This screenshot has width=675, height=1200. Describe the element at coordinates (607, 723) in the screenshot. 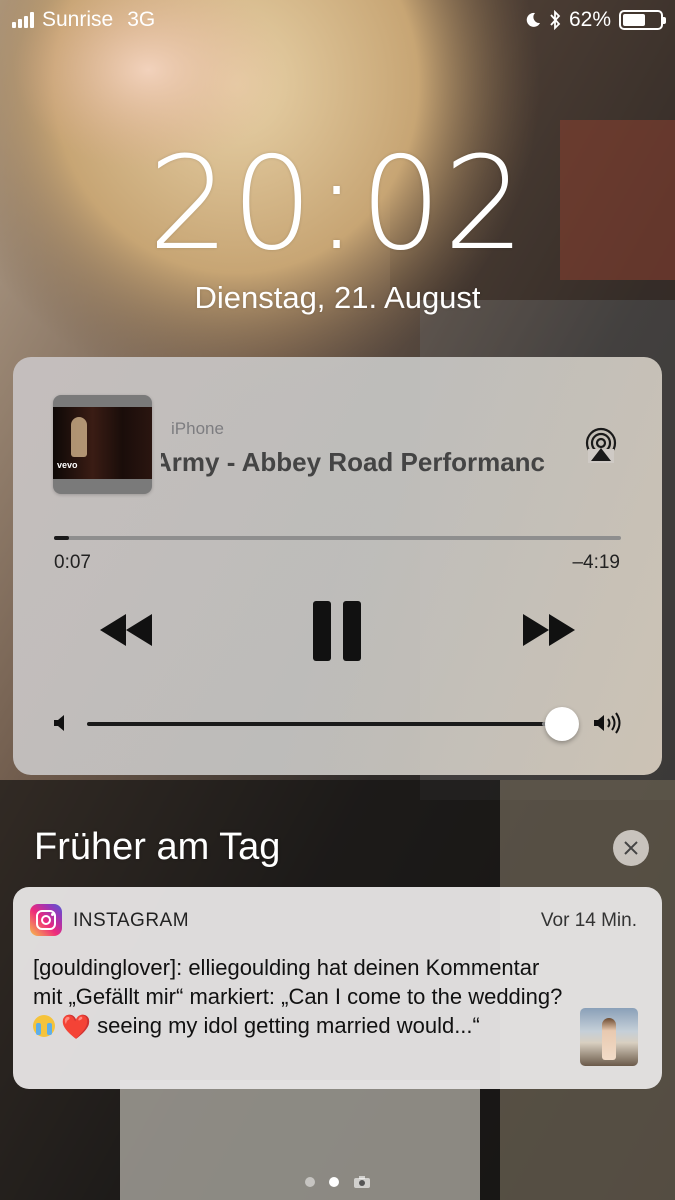

I see `volume-high-icon` at that location.